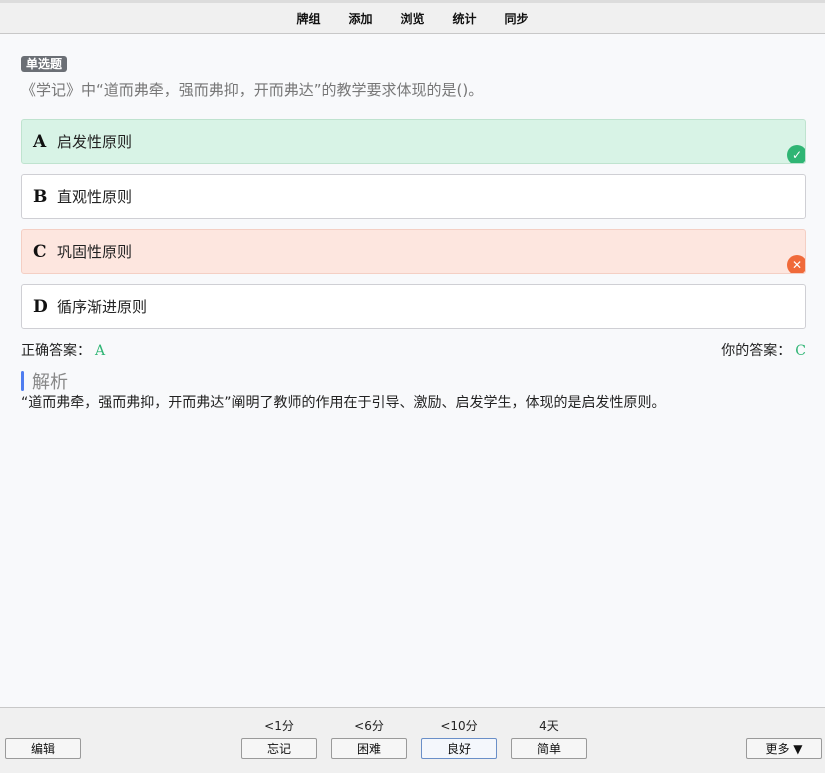 Image resolution: width=825 pixels, height=773 pixels. What do you see at coordinates (413, 350) in the screenshot?
I see `answer-summary: 正确答案： A 你的答案： C` at bounding box center [413, 350].